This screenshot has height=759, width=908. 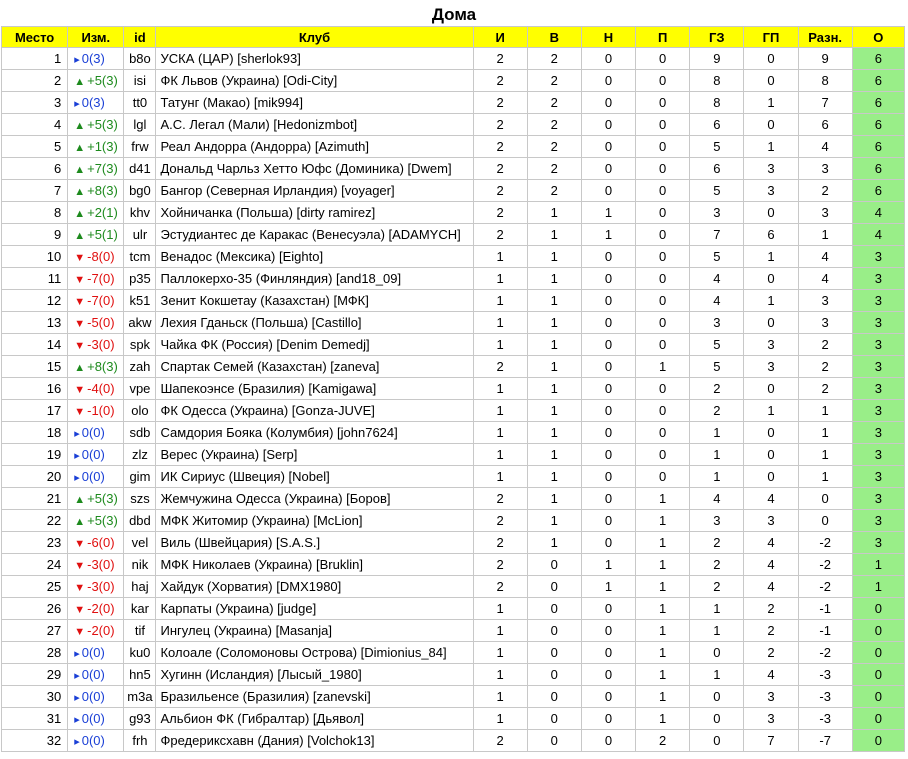 What do you see at coordinates (717, 630) in the screenshot?
I see `goals-for-cell: 1` at bounding box center [717, 630].